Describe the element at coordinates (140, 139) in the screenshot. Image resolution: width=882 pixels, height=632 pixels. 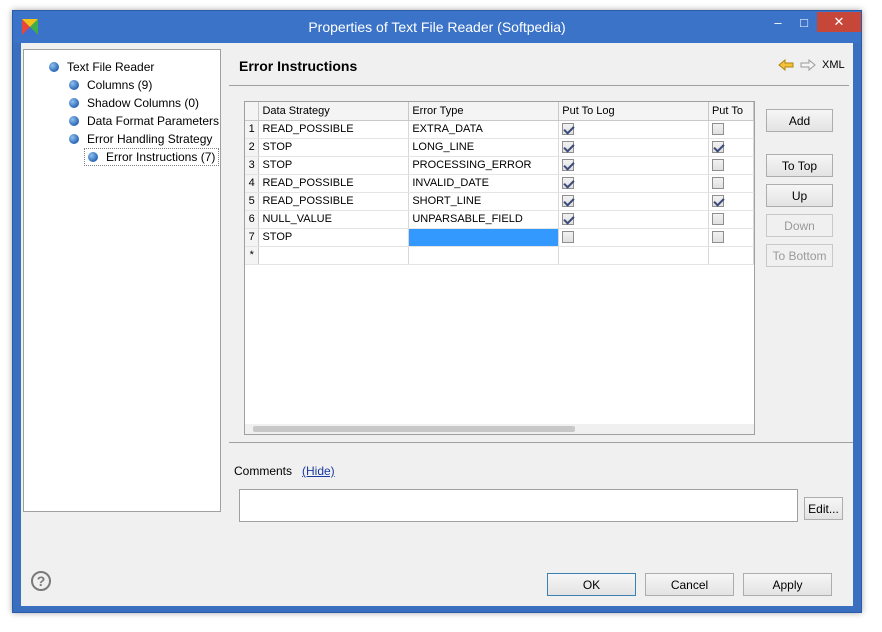
I see `tree-item-error-handling: Error Handling Strategy` at that location.